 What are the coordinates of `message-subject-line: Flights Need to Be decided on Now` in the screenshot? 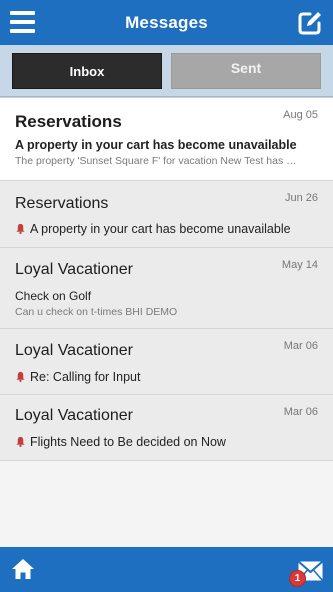 It's located at (120, 442).